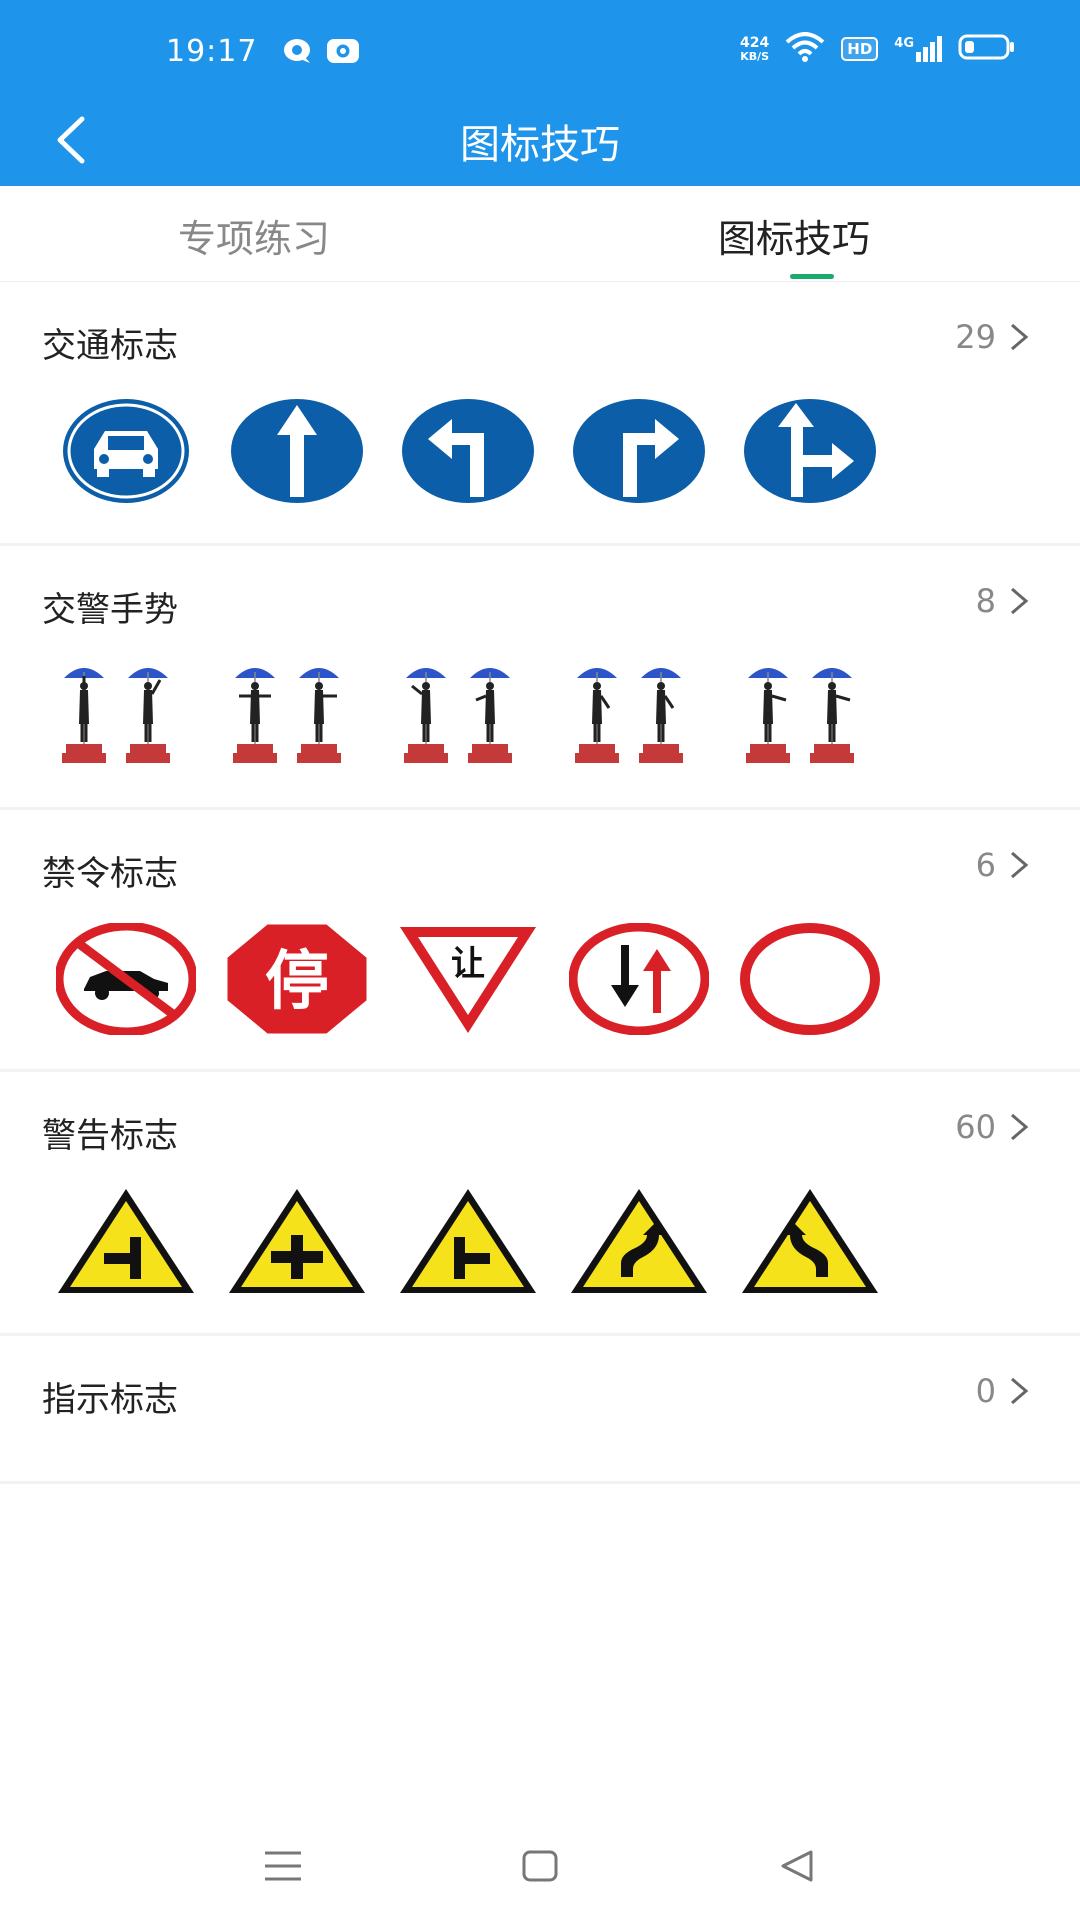 This screenshot has width=1080, height=1920. I want to click on tab-special-practice: 专项练习, so click(254, 235).